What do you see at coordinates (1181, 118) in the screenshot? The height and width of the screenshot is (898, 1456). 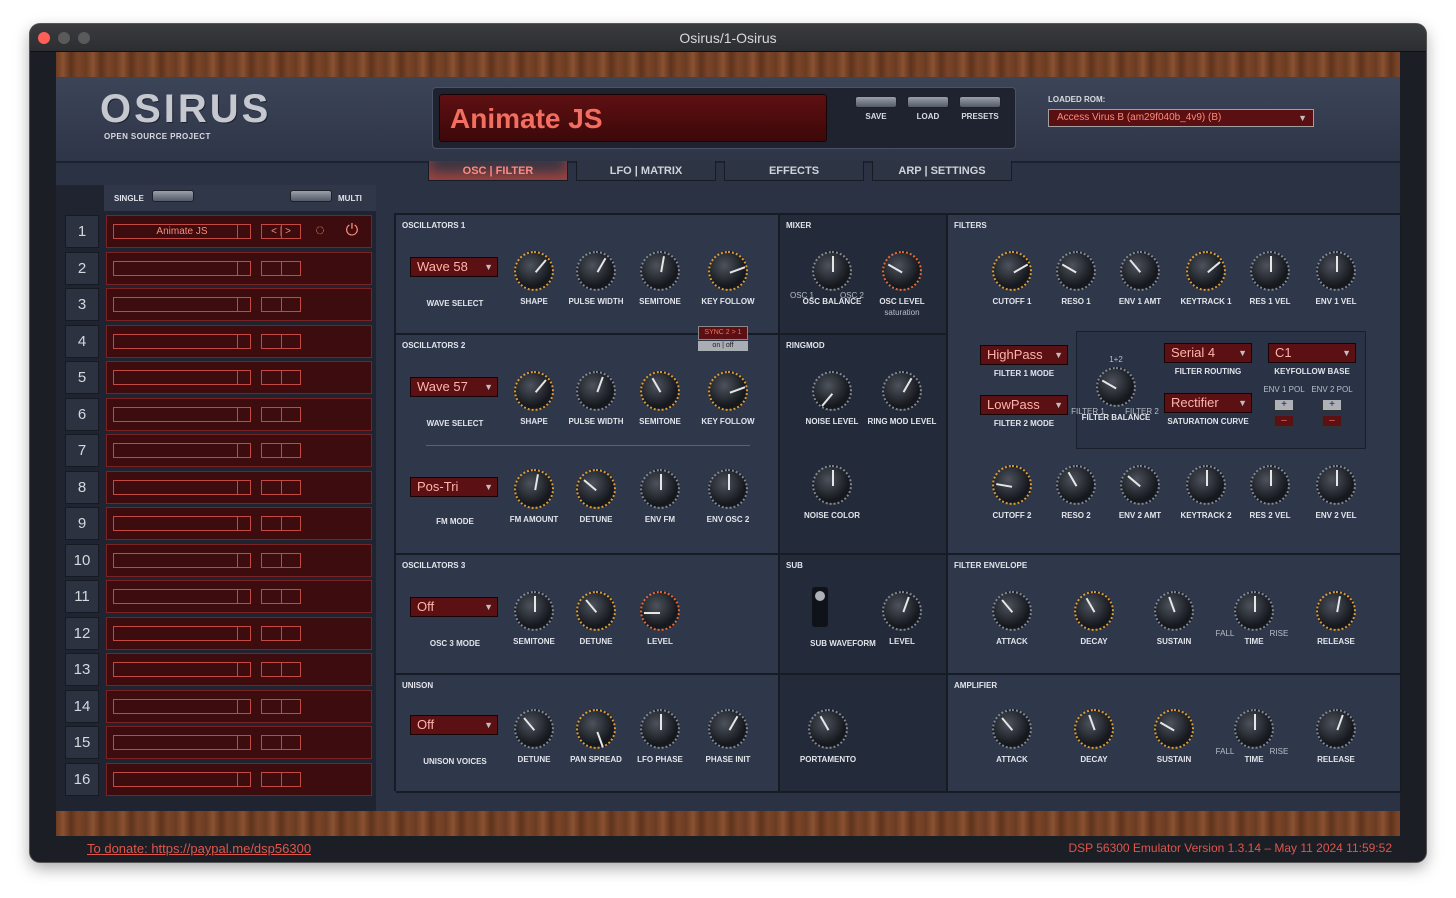 I see `rom-select: Access Virus B (am29f040b_4v9) (B)` at bounding box center [1181, 118].